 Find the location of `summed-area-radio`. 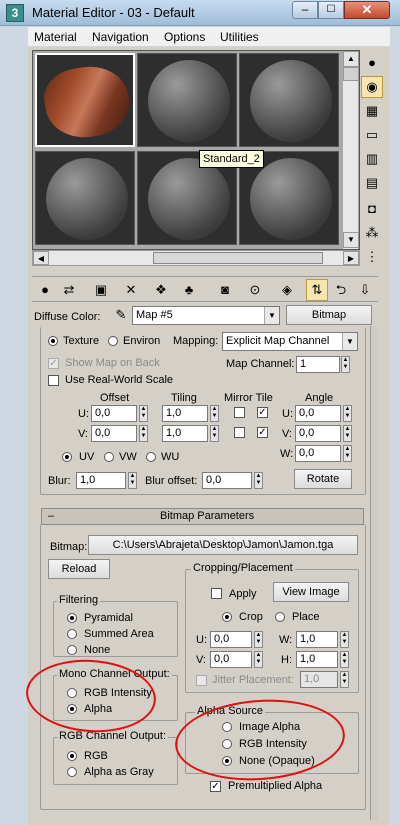

summed-area-radio is located at coordinates (72, 634).